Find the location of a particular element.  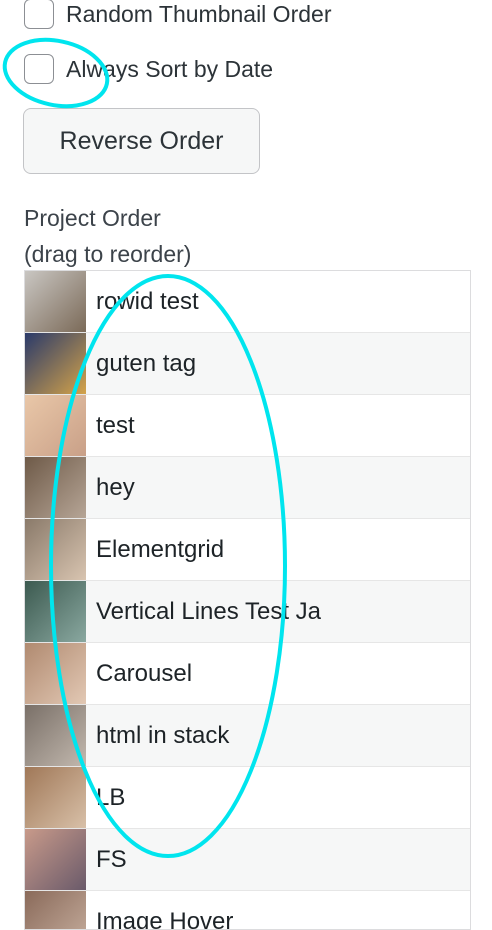

project-label: Vertical Lines Test Ja is located at coordinates (208, 612).